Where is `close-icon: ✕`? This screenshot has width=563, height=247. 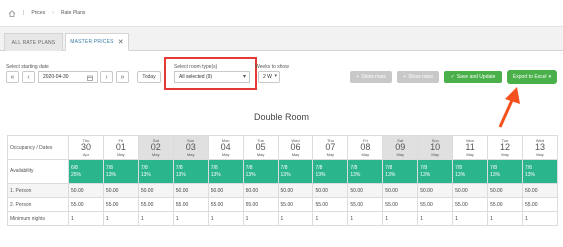 close-icon: ✕ is located at coordinates (121, 42).